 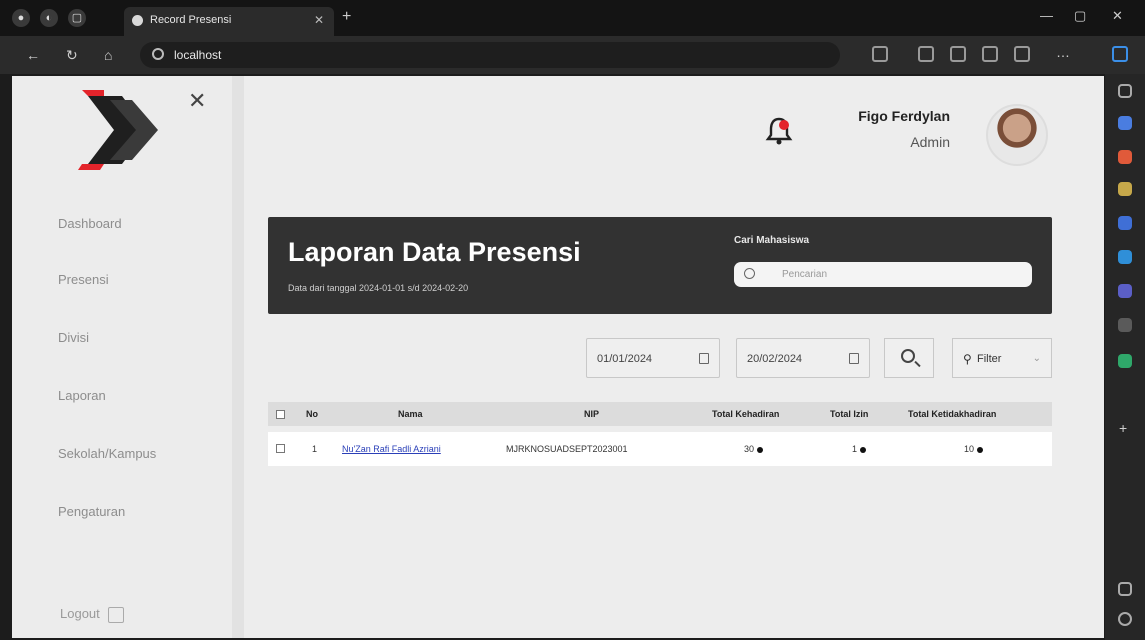 What do you see at coordinates (1125, 291) in the screenshot?
I see `teams-icon` at bounding box center [1125, 291].